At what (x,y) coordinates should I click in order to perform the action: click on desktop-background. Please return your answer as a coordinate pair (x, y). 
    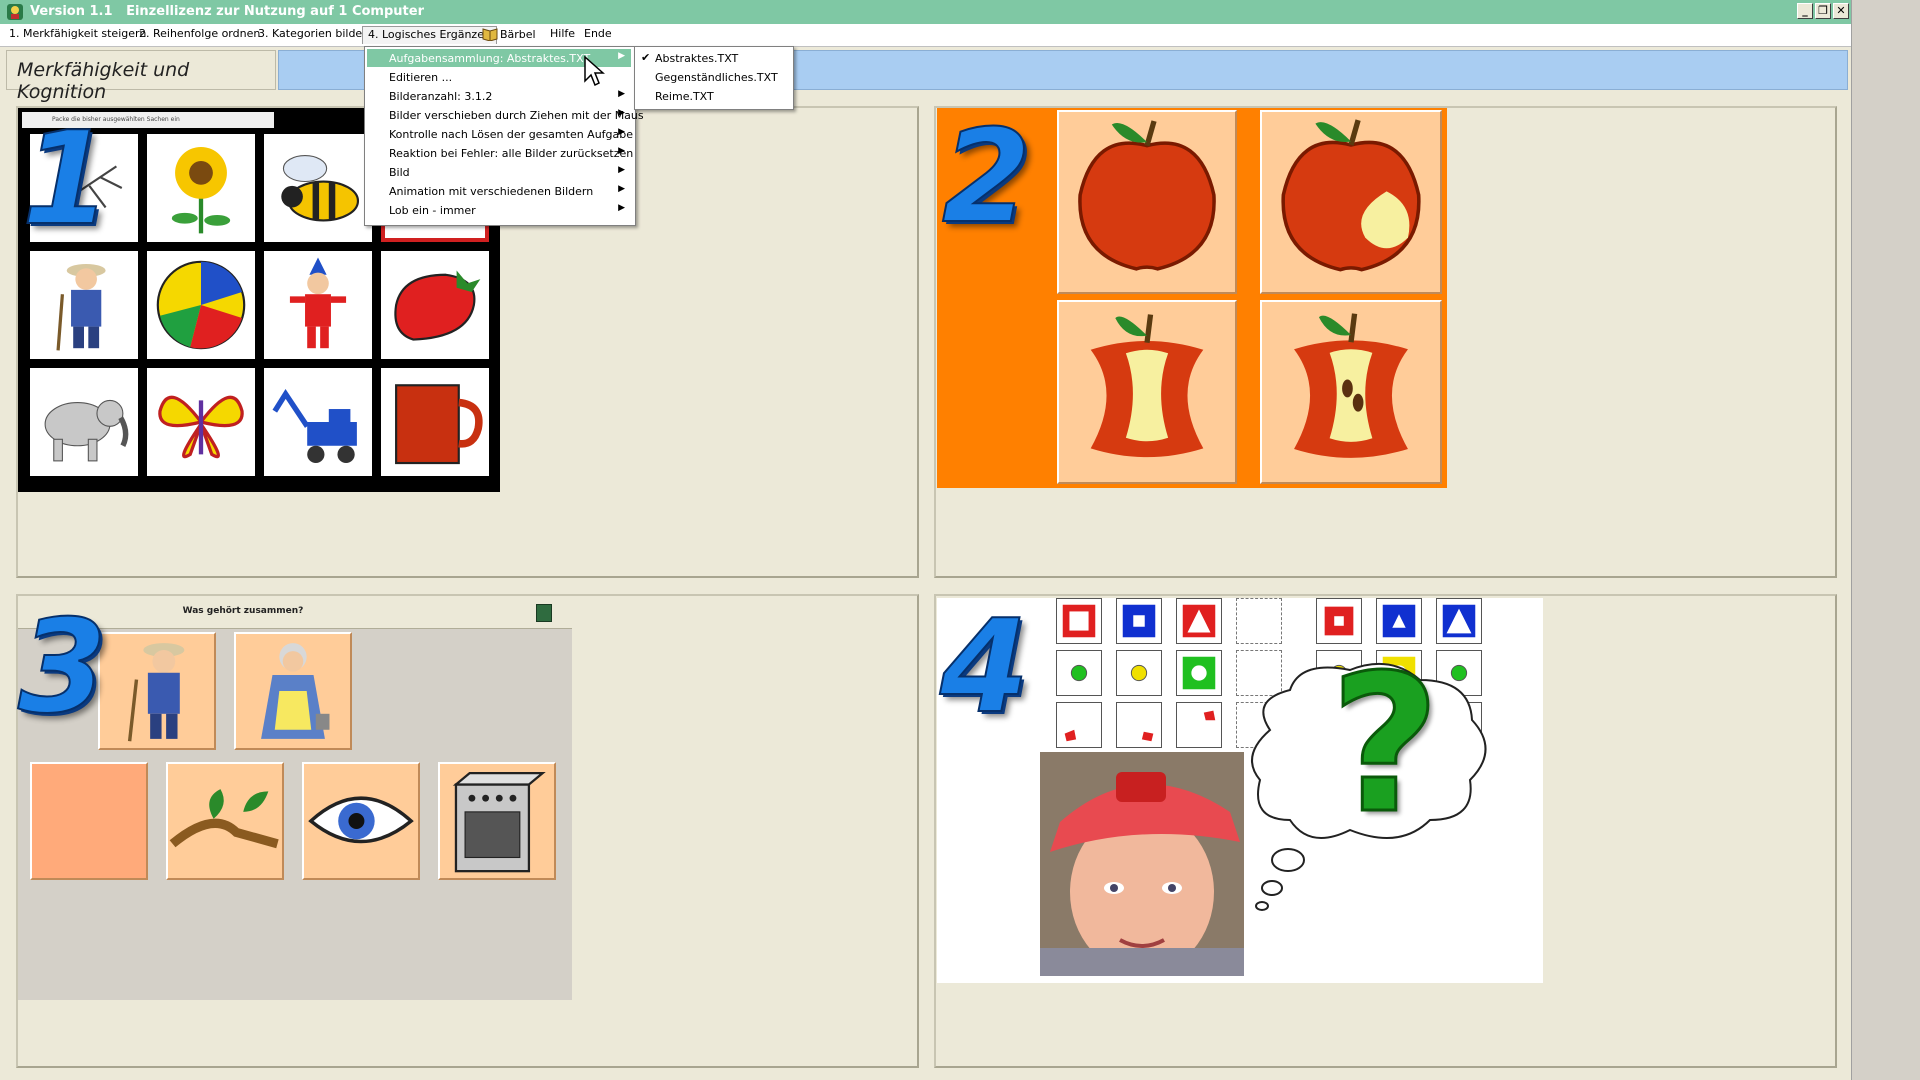
    Looking at the image, I should click on (1885, 540).